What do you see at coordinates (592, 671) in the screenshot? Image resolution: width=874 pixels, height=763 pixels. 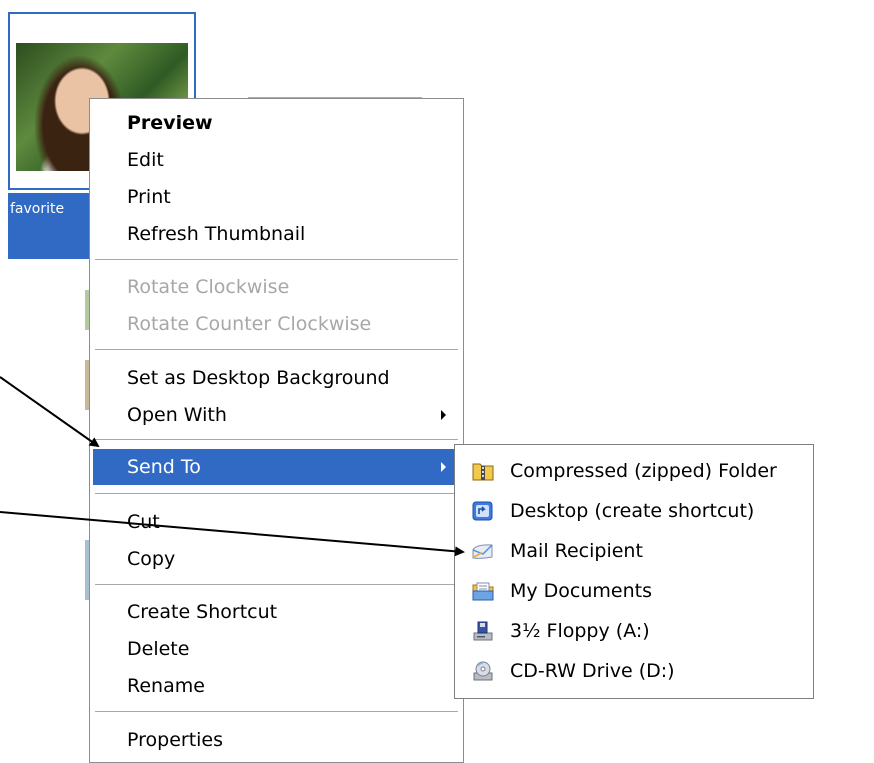 I see `submenu-item-label: CD-RW Drive (D:)` at bounding box center [592, 671].